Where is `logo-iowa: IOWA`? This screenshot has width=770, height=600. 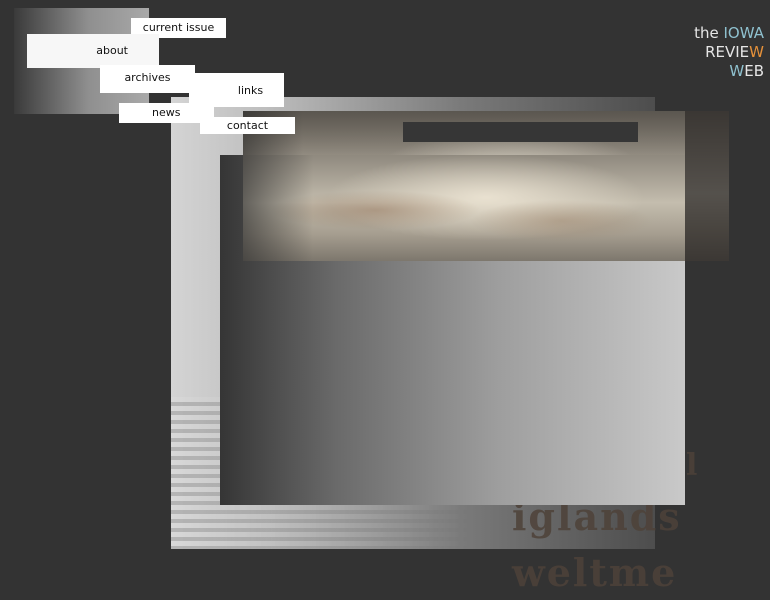 logo-iowa: IOWA is located at coordinates (743, 33).